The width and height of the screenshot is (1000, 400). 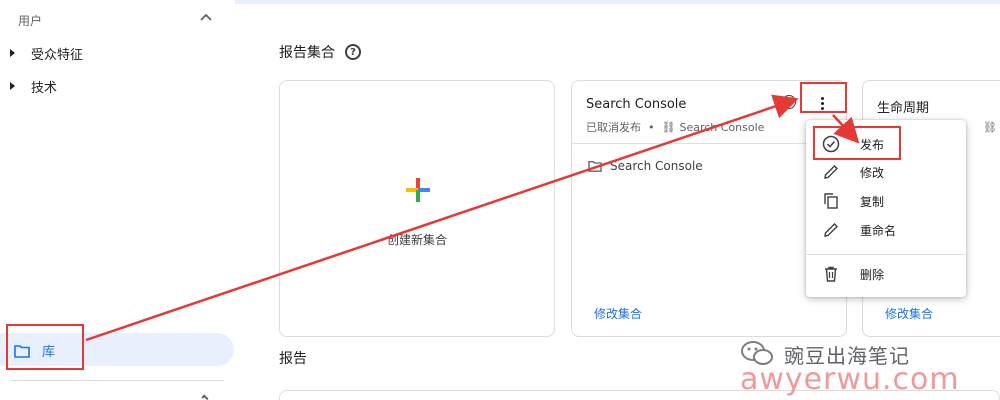 I want to click on sidebar-item-label: 技术, so click(x=44, y=88).